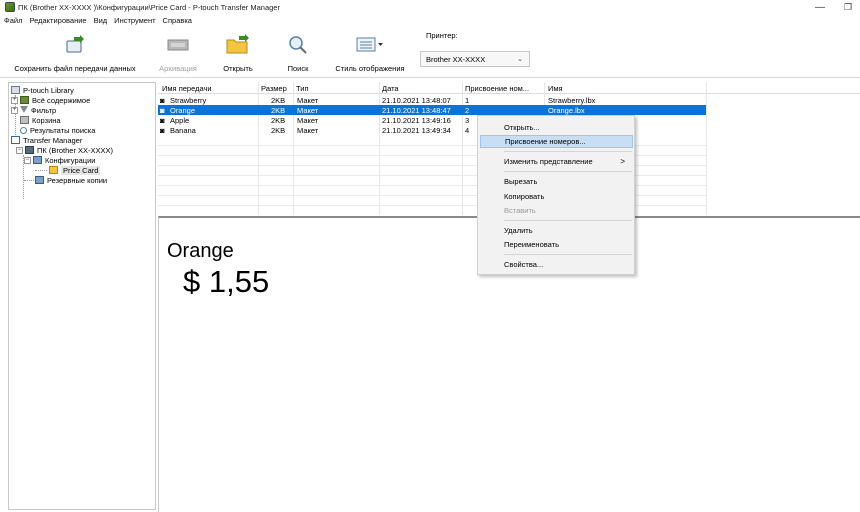  Describe the element at coordinates (24, 100) in the screenshot. I see `all-content-icon` at that location.